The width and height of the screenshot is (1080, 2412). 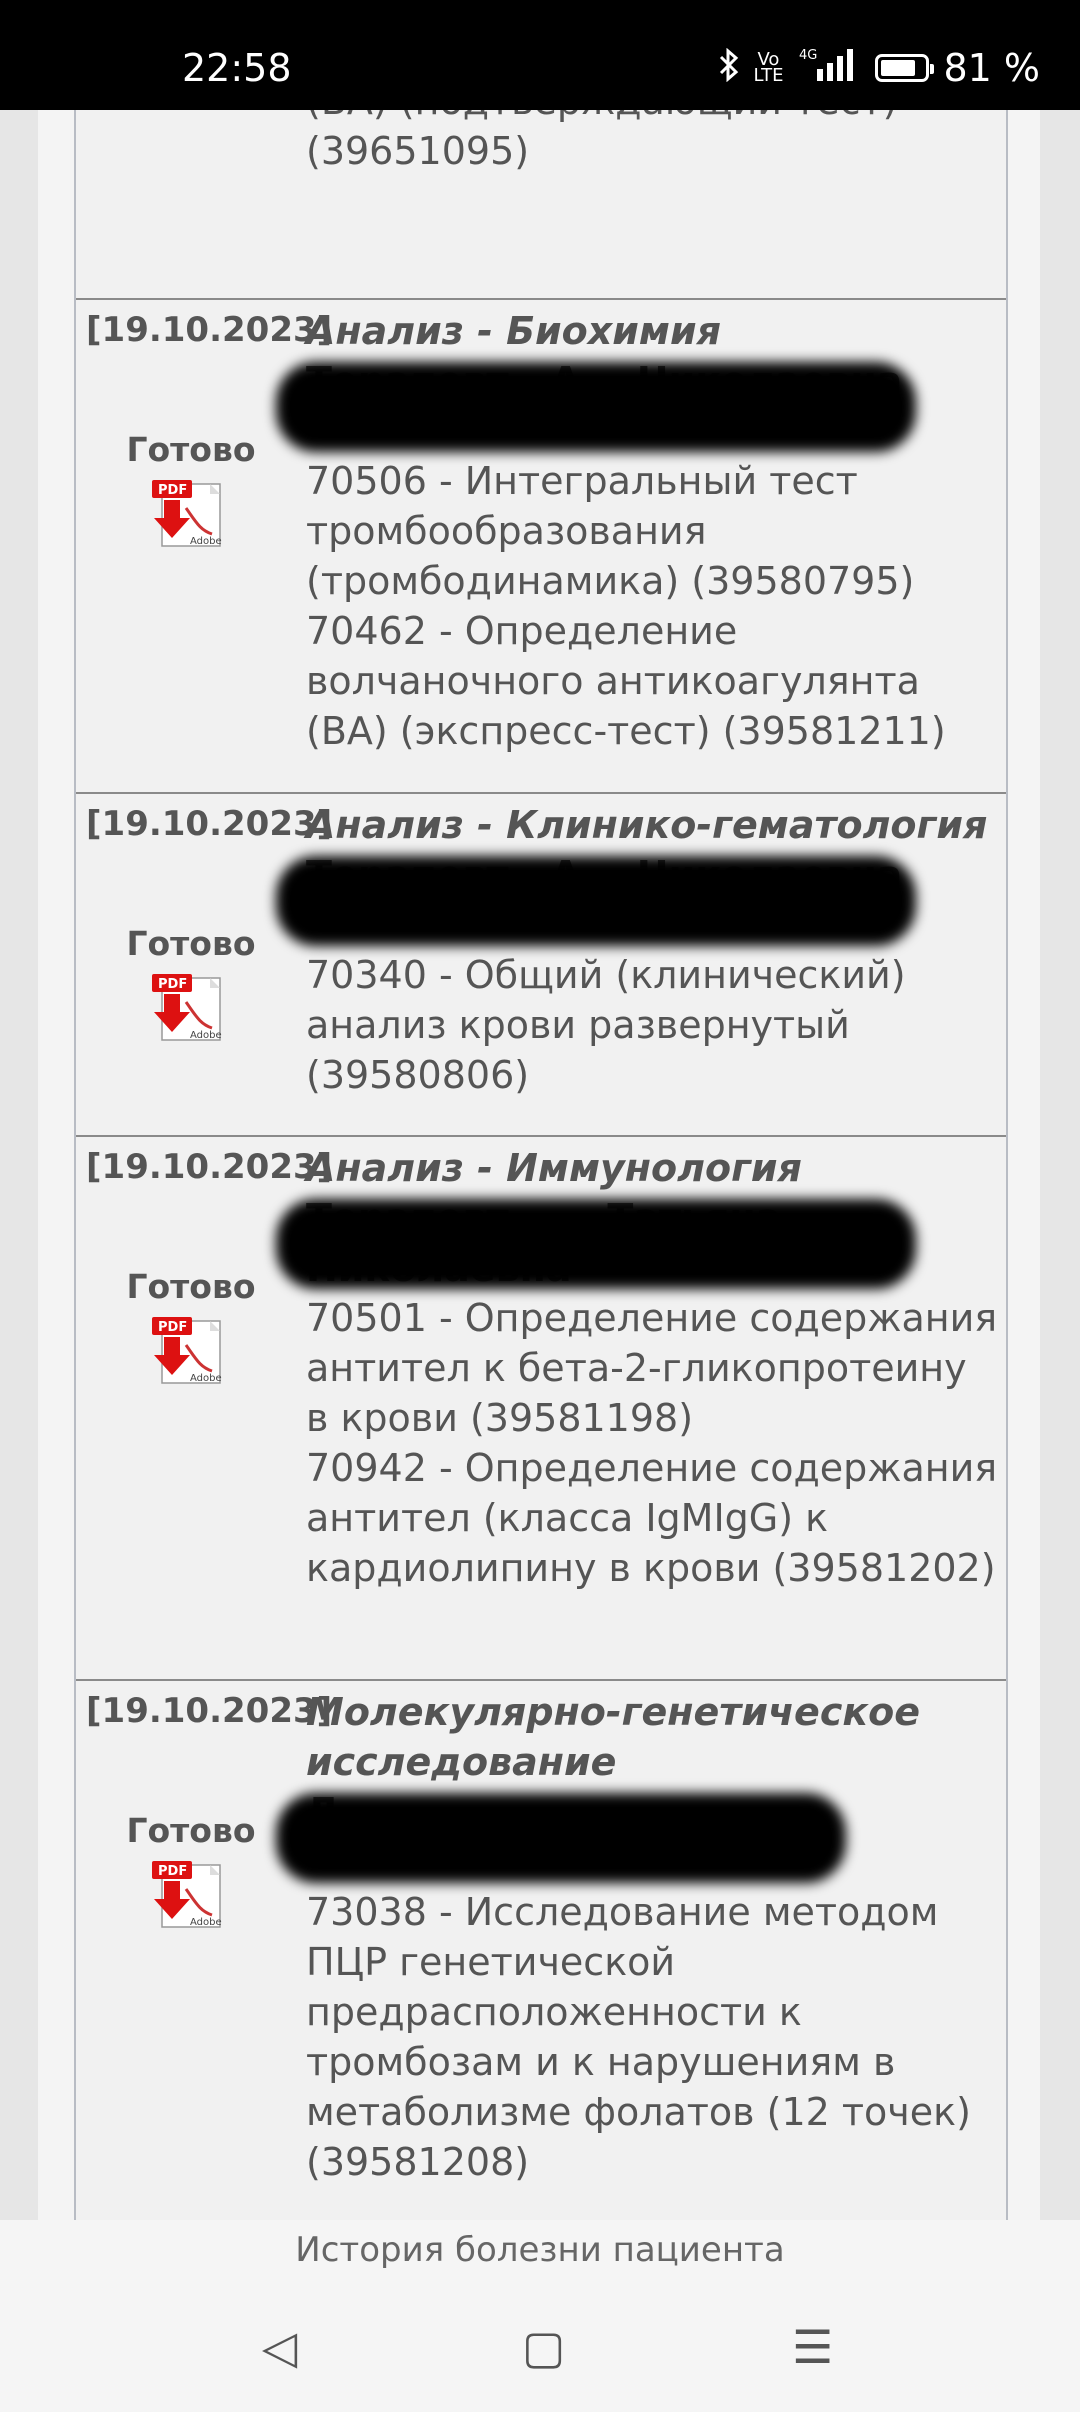 I want to click on record-title: Анализ - Иммунология, so click(x=554, y=1168).